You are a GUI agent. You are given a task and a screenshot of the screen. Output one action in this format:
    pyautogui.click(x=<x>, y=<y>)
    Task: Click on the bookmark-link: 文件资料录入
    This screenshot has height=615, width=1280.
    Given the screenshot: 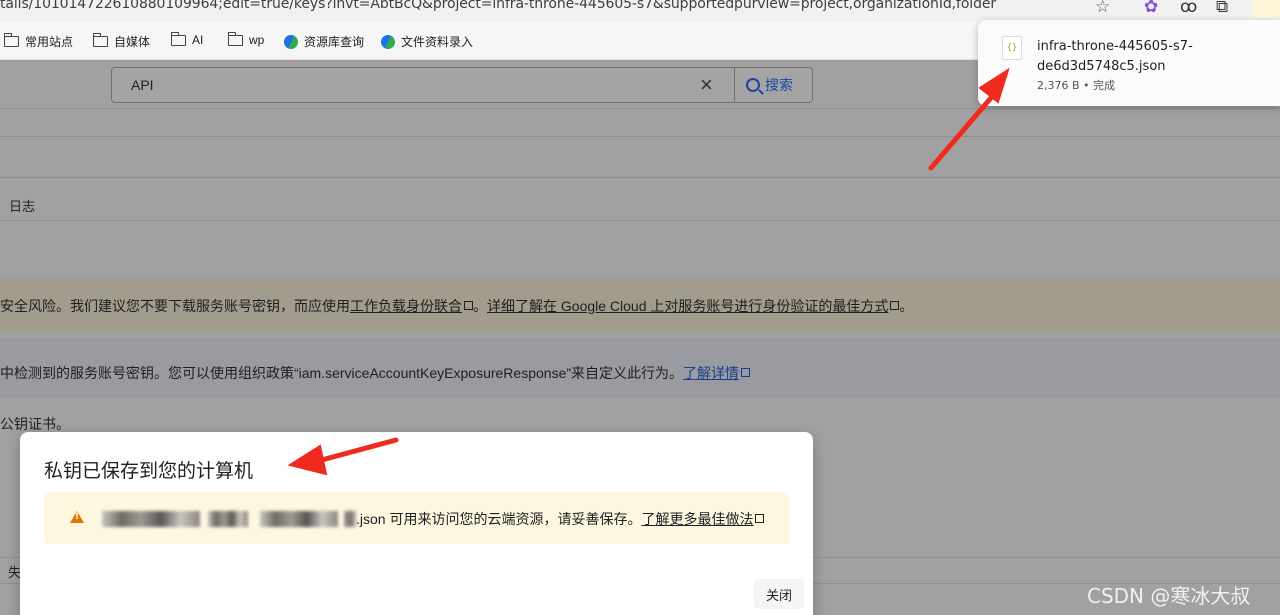 What is the action you would take?
    pyautogui.click(x=426, y=41)
    